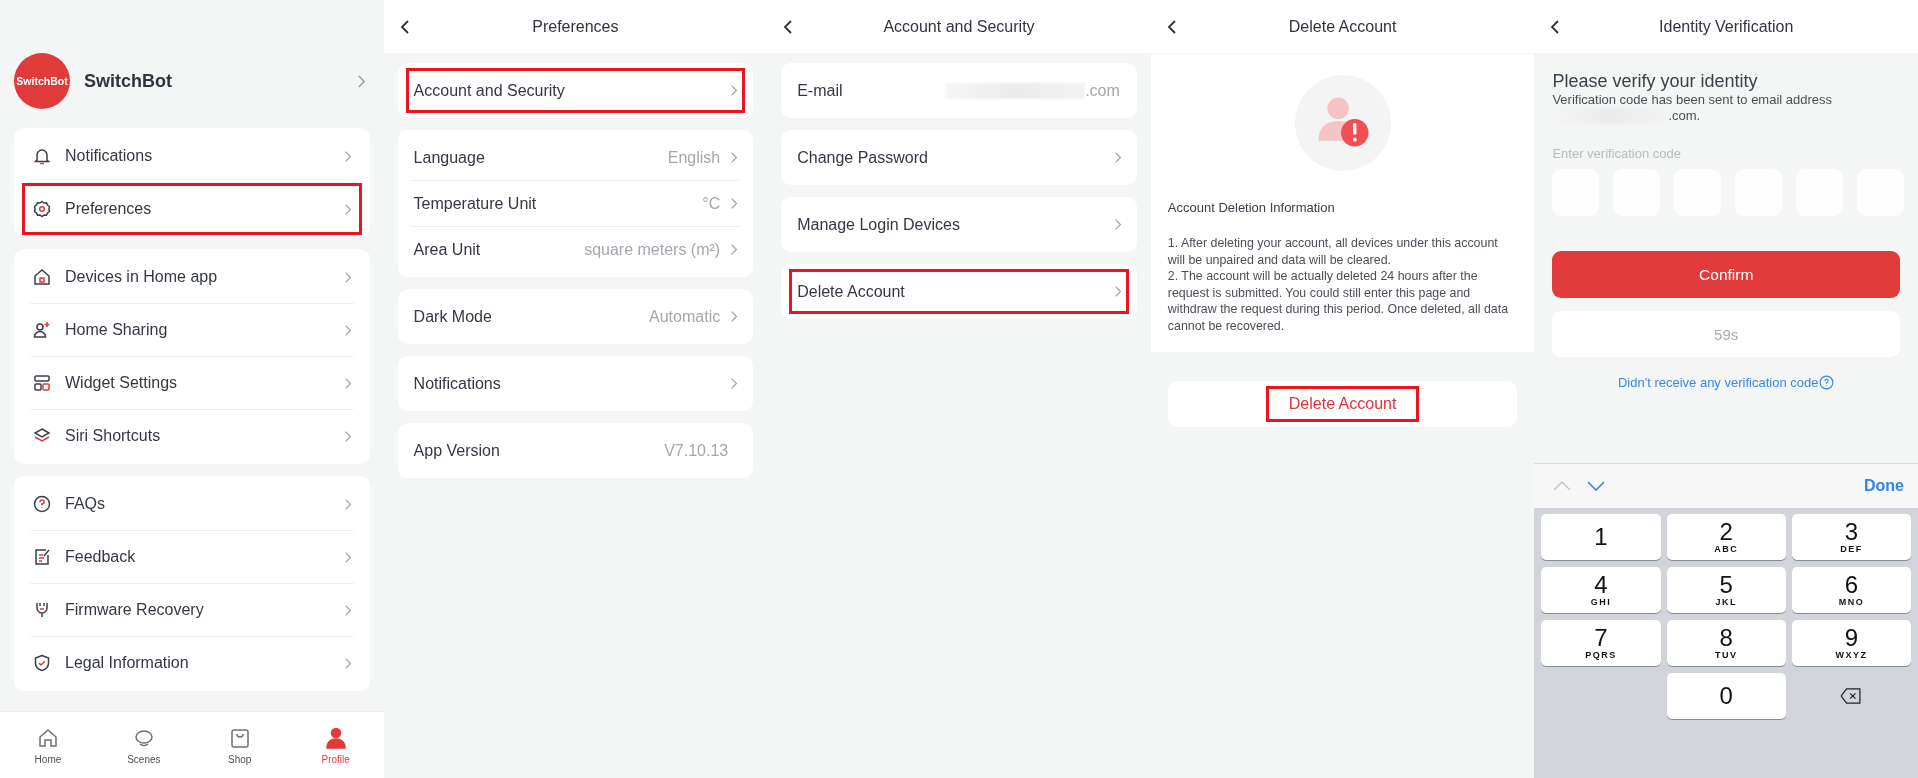 The image size is (1918, 778). I want to click on tab: Home, so click(48, 745).